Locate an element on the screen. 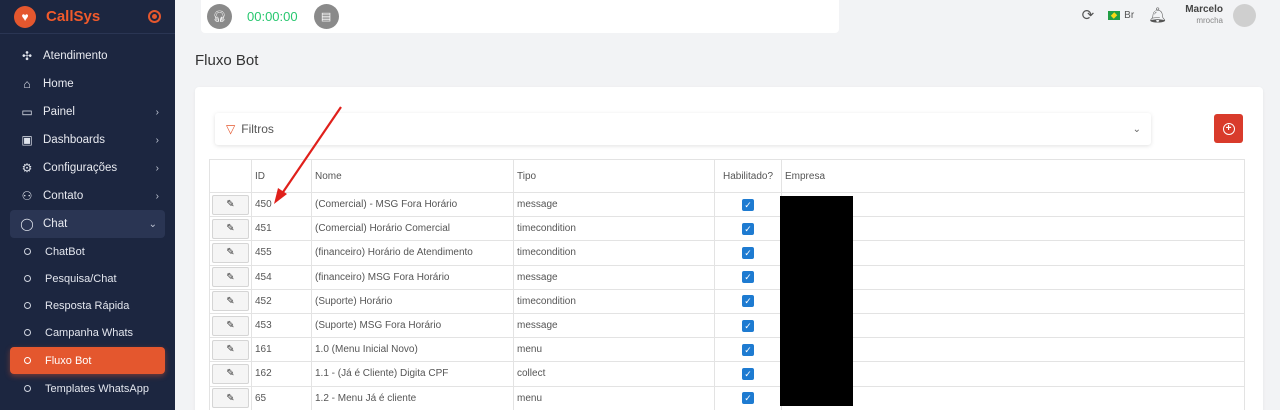 Image resolution: width=1280 pixels, height=410 pixels. sidebar-subitem-4: Fluxo Bot is located at coordinates (87, 360).